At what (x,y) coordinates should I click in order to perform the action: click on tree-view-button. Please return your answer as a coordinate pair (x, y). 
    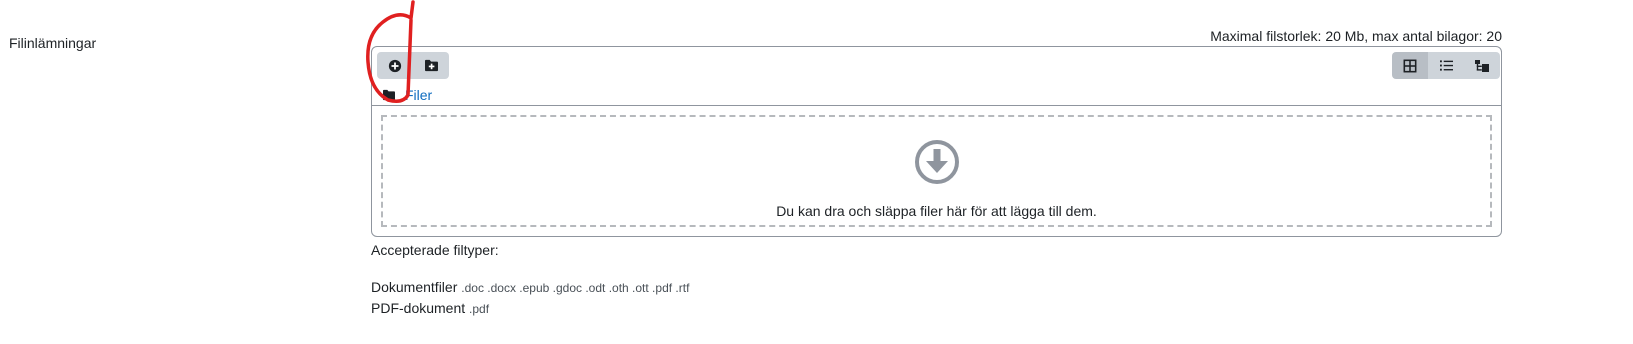
    Looking at the image, I should click on (1482, 65).